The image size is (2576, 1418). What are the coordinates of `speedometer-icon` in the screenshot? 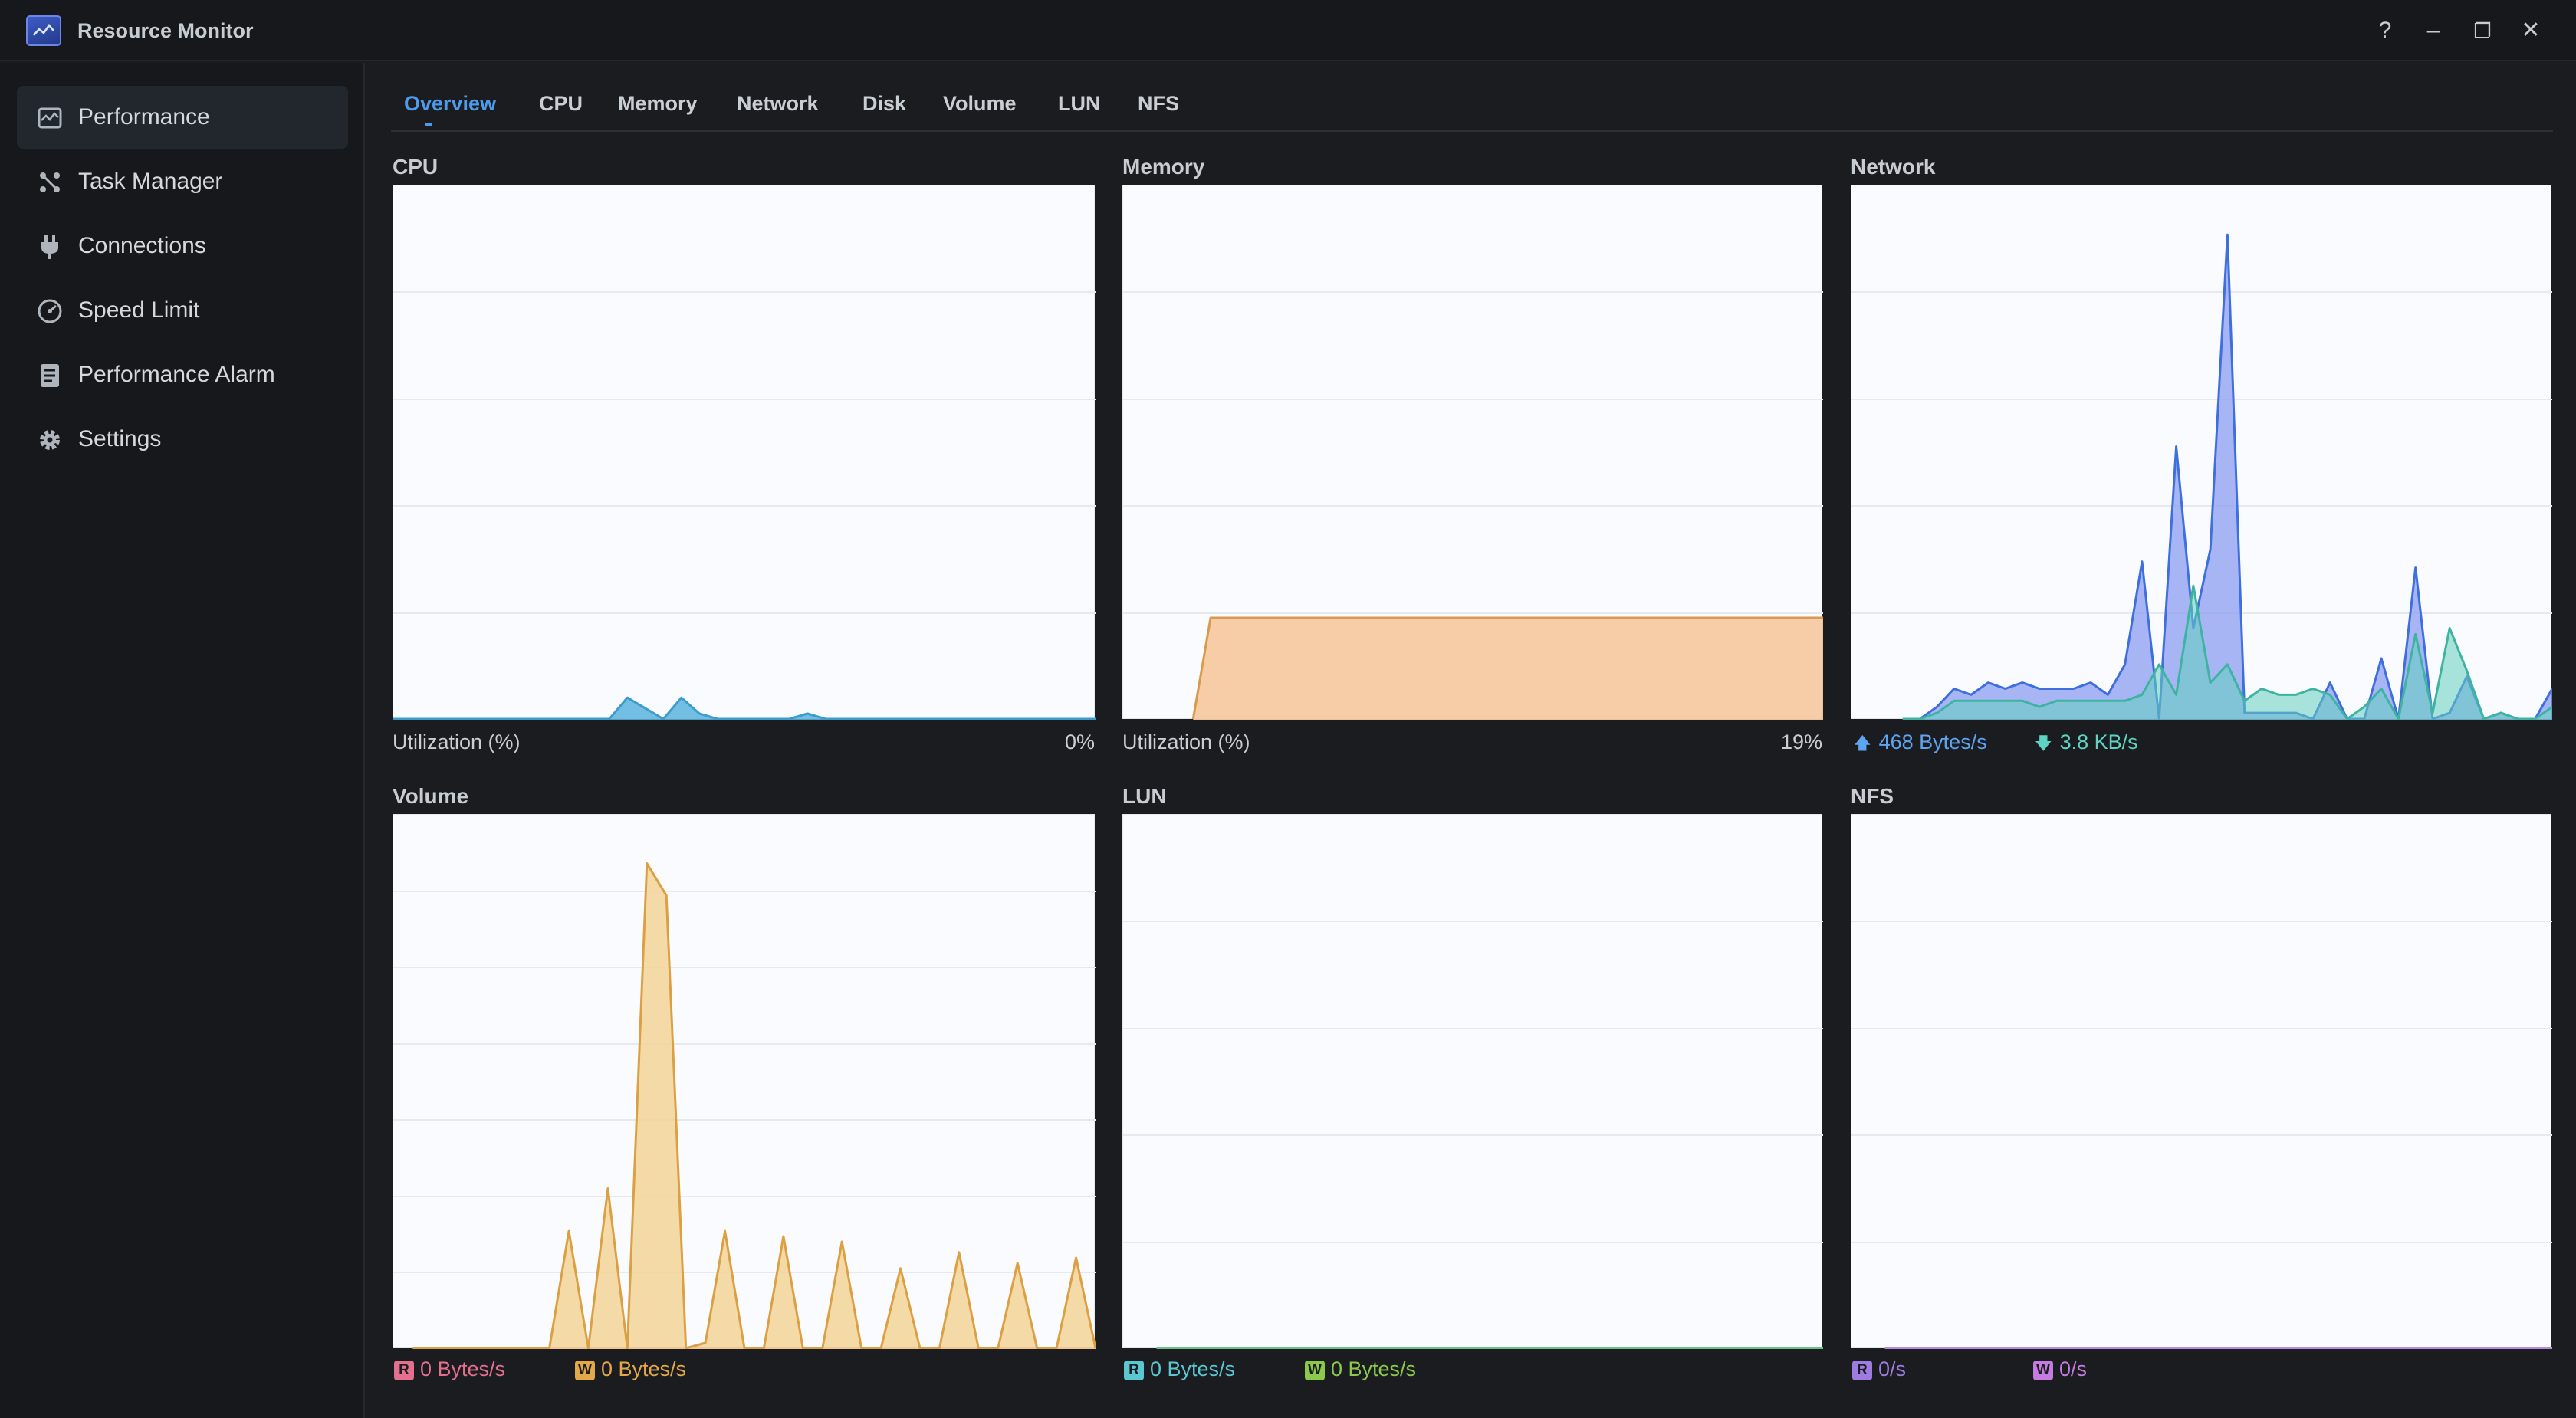 It's located at (50, 311).